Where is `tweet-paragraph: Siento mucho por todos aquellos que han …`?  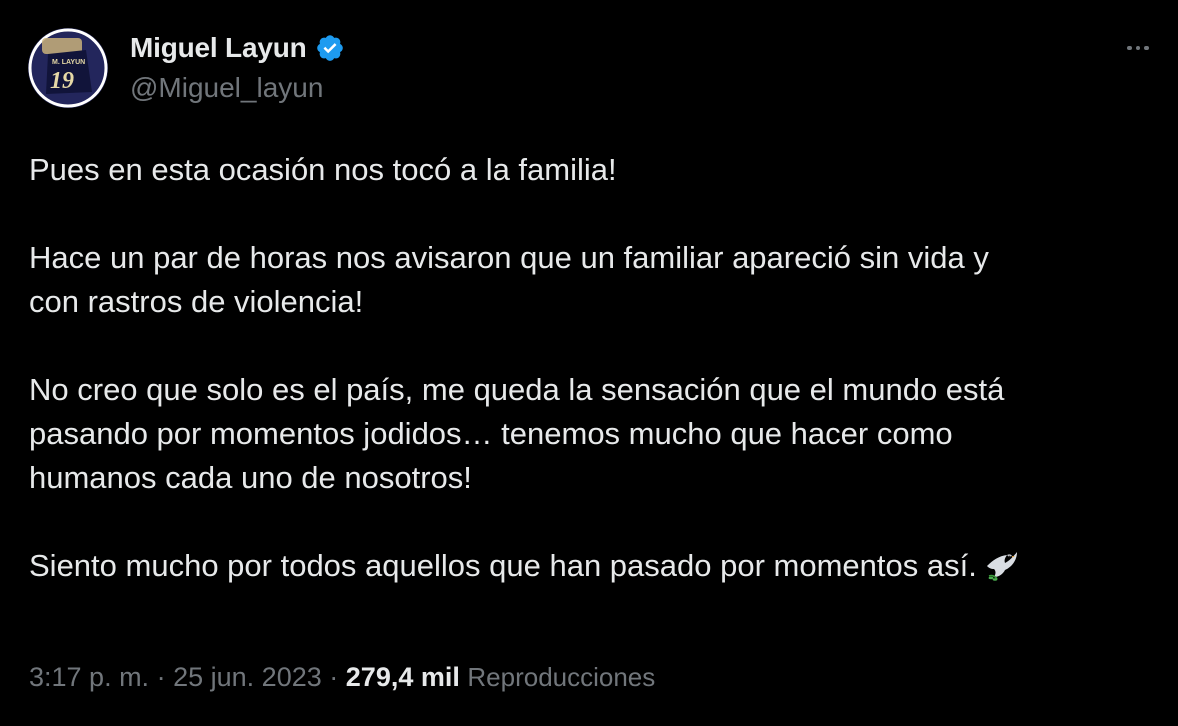 tweet-paragraph: Siento mucho por todos aquellos que han … is located at coordinates (503, 565).